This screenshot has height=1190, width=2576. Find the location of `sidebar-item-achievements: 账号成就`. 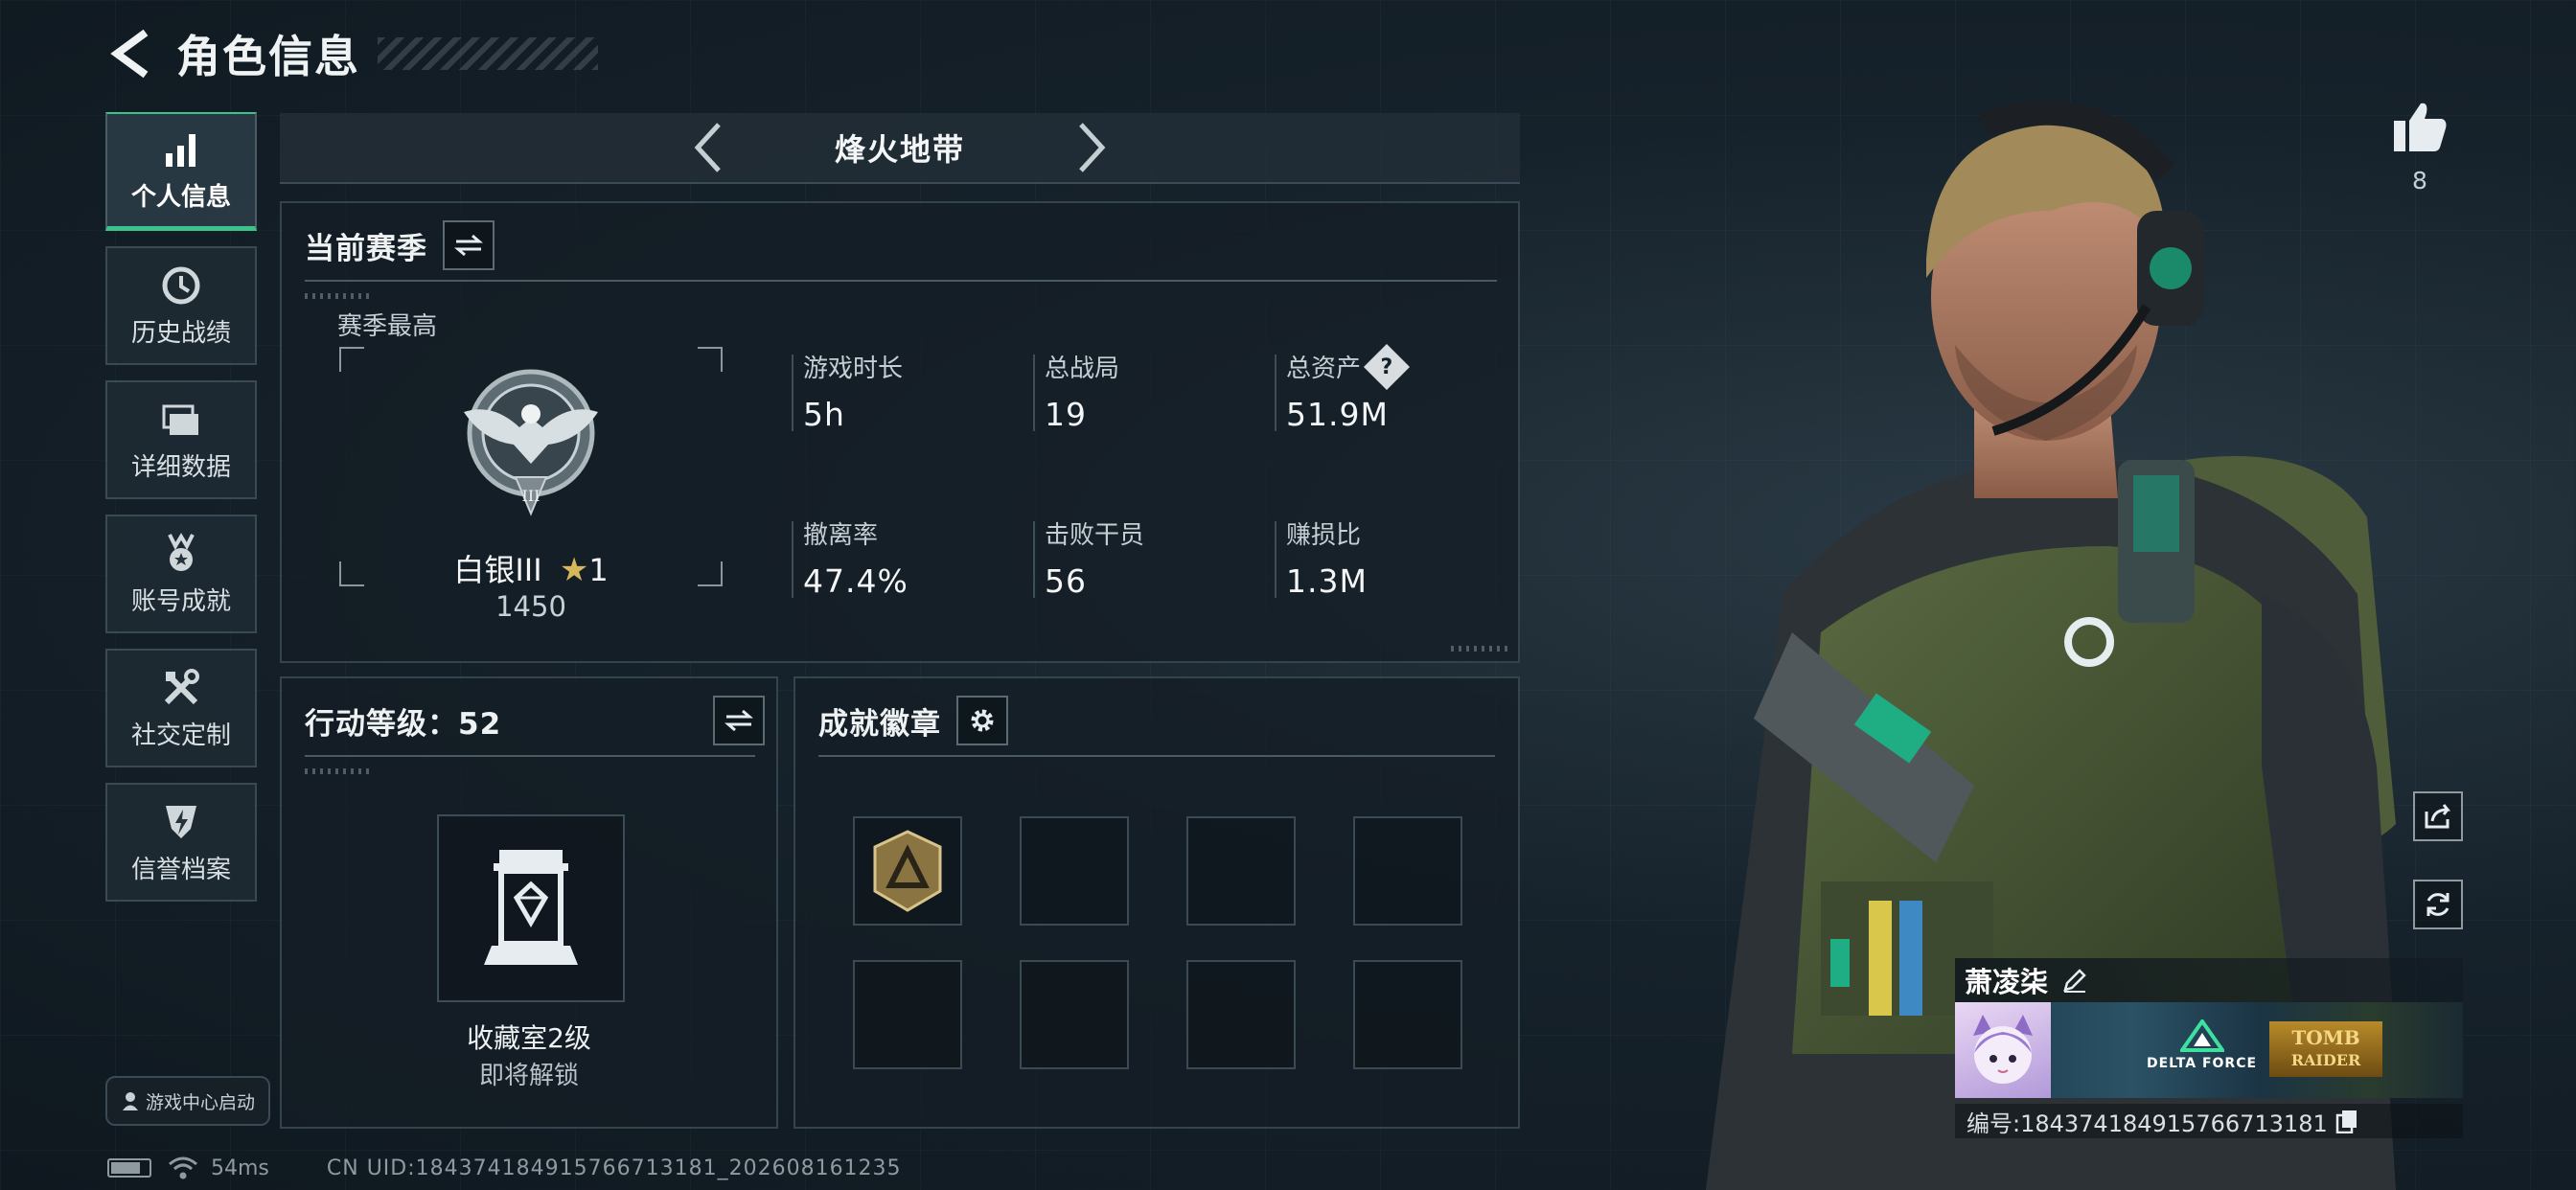

sidebar-item-achievements: 账号成就 is located at coordinates (181, 574).